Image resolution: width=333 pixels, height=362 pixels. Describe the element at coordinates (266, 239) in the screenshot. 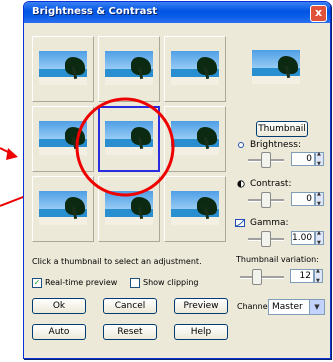

I see `gamma-slider-thumb` at that location.